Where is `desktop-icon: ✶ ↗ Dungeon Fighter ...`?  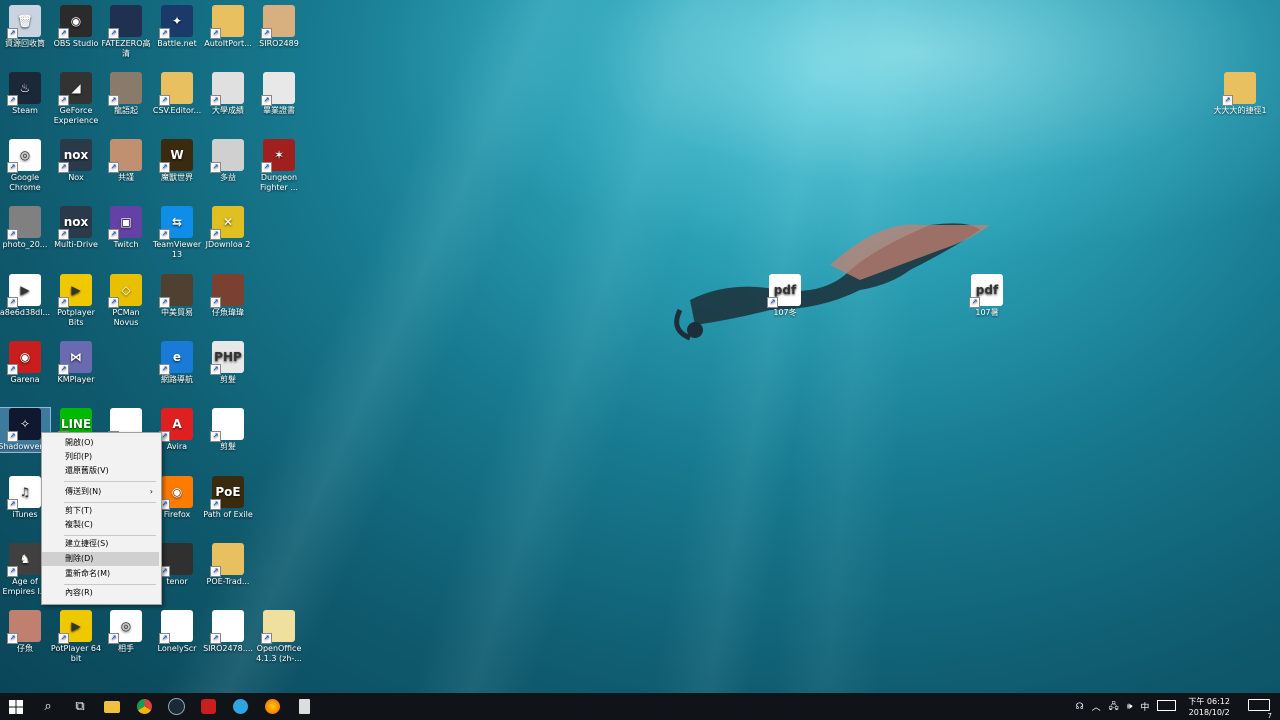 desktop-icon: ✶ ↗ Dungeon Fighter ... is located at coordinates (279, 166).